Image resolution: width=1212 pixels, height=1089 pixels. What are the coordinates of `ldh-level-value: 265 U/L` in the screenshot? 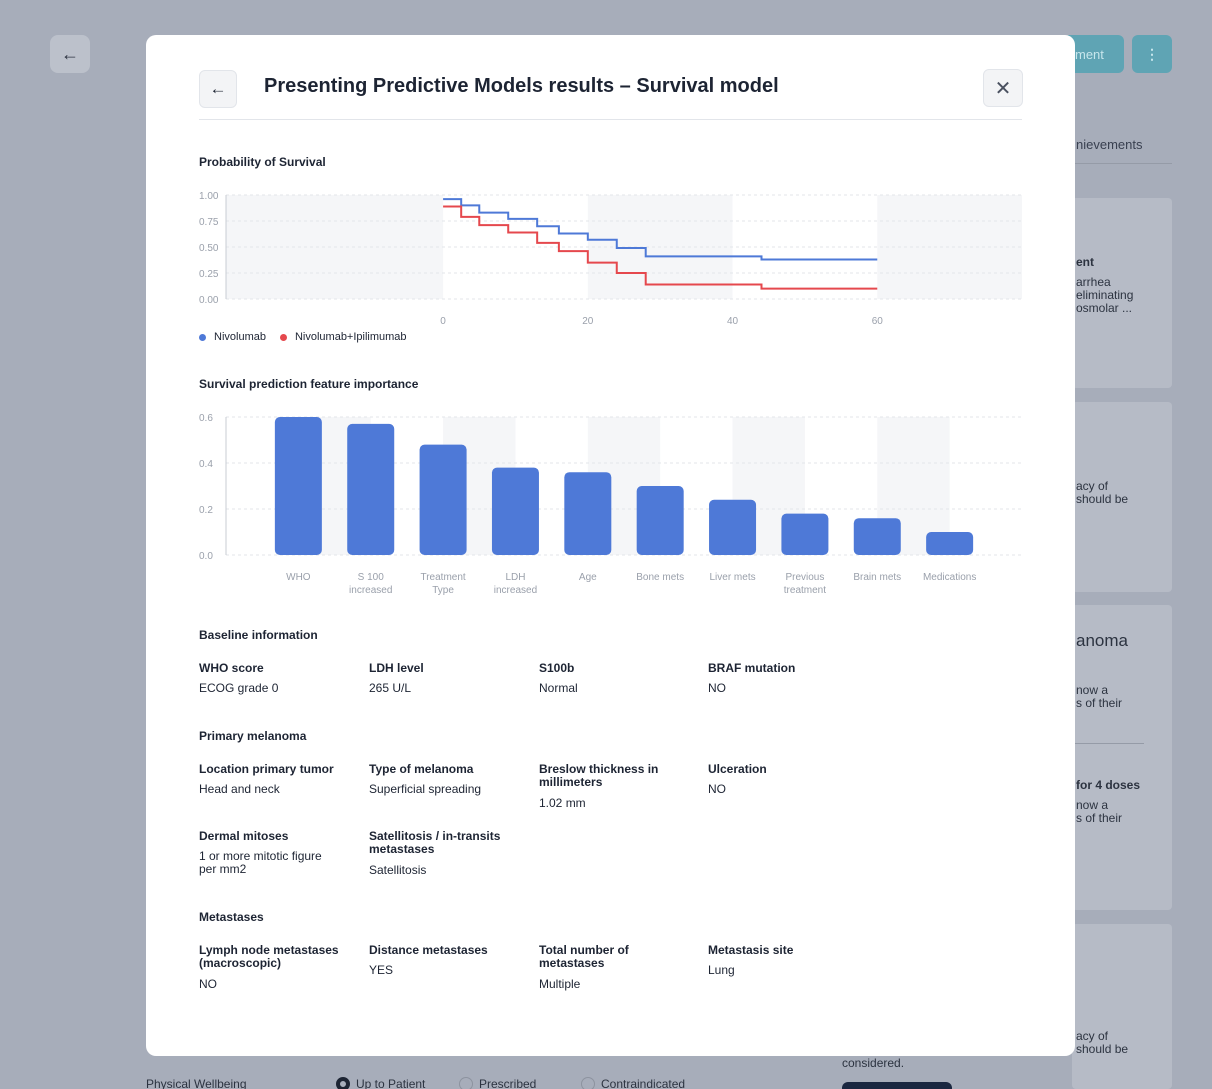 It's located at (390, 688).